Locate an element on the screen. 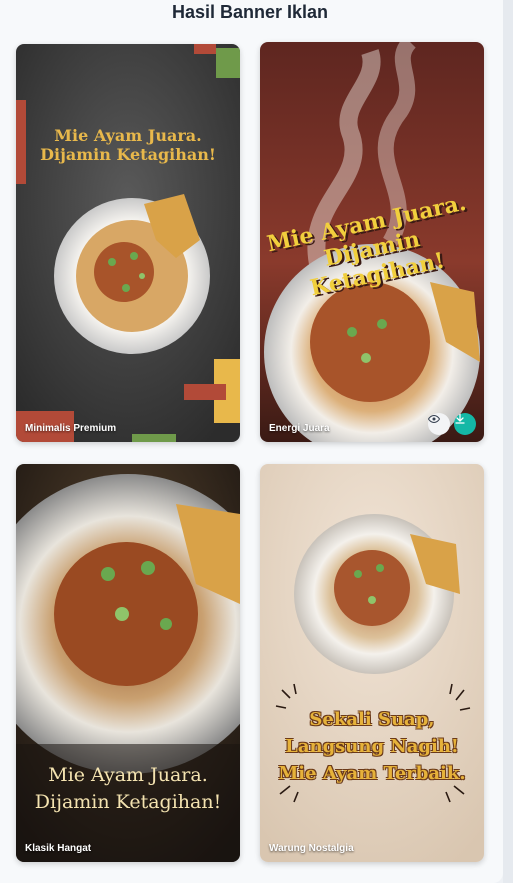 The width and height of the screenshot is (513, 883). banner-headline-line2: Langsung Nagih! is located at coordinates (372, 746).